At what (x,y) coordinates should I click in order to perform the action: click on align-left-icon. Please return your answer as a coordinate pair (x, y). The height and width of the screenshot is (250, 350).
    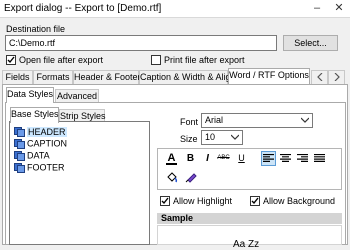
    Looking at the image, I should click on (268, 157).